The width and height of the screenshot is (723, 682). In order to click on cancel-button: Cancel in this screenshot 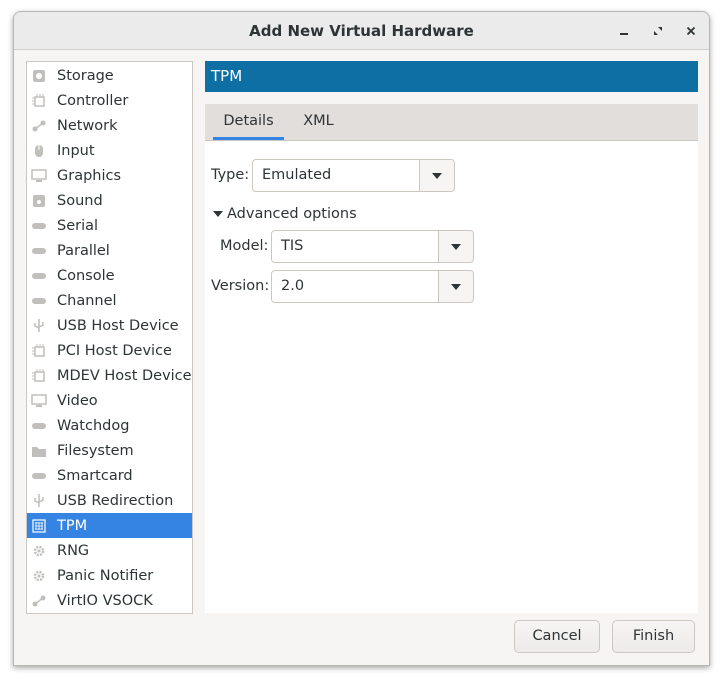, I will do `click(557, 636)`.